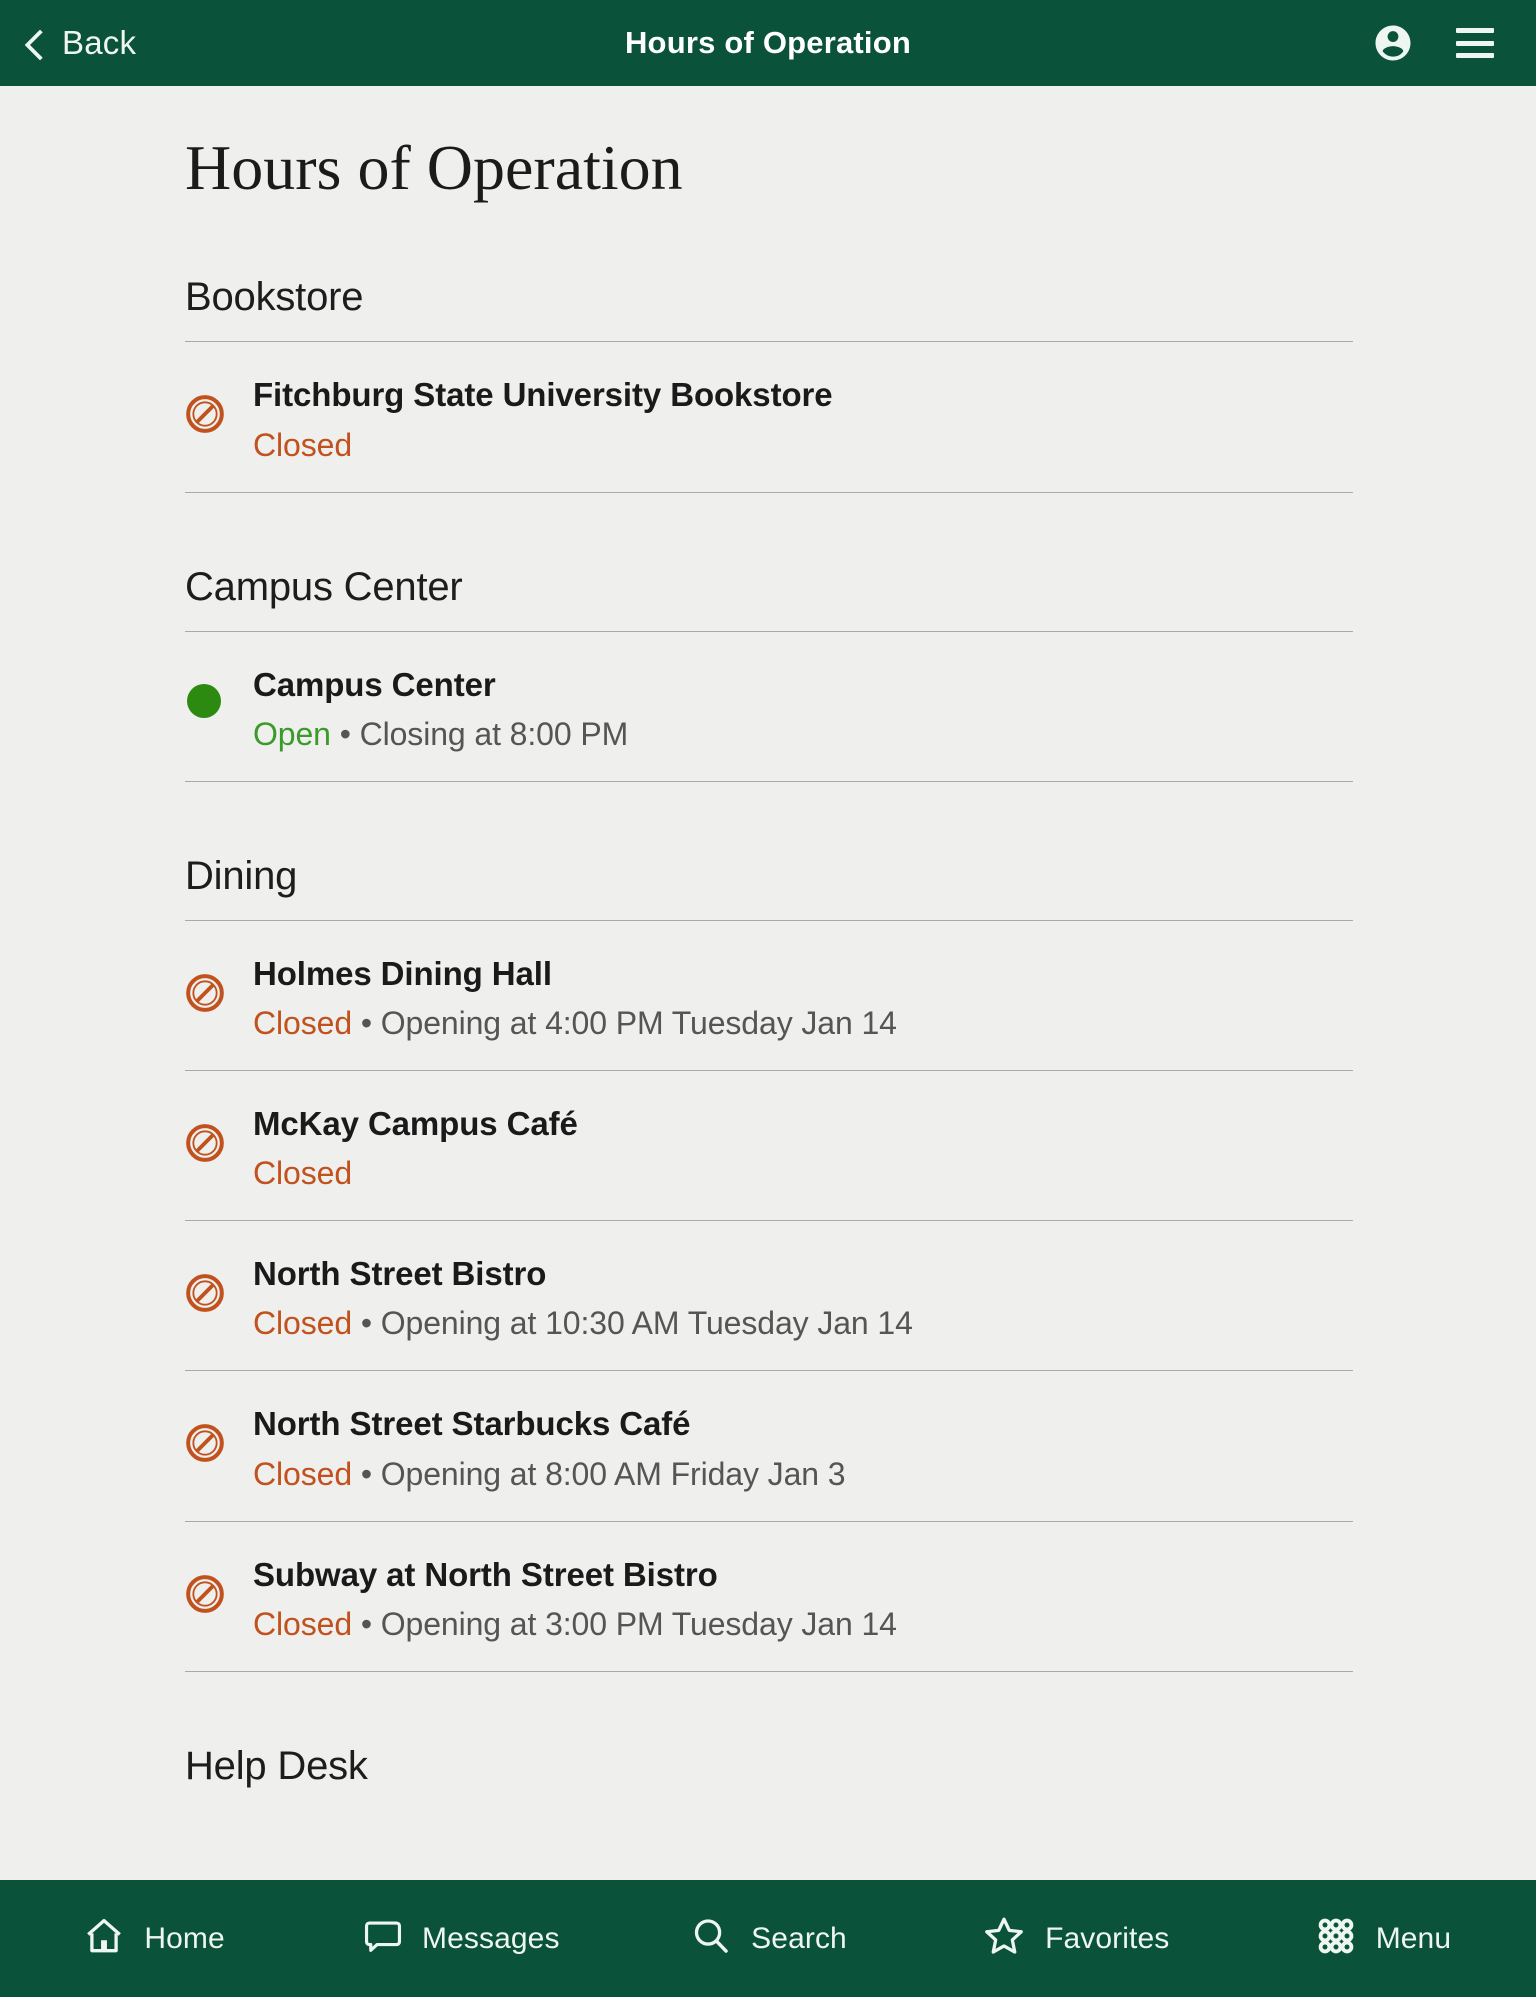 The width and height of the screenshot is (1536, 1997). What do you see at coordinates (276, 1765) in the screenshot?
I see `section-header: Help Desk` at bounding box center [276, 1765].